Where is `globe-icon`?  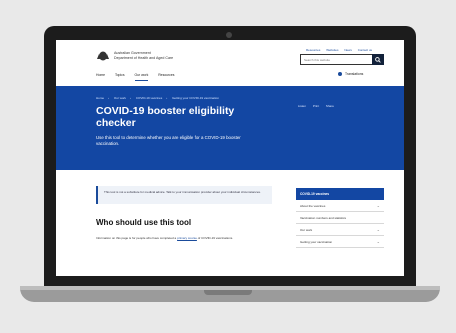 globe-icon is located at coordinates (340, 74).